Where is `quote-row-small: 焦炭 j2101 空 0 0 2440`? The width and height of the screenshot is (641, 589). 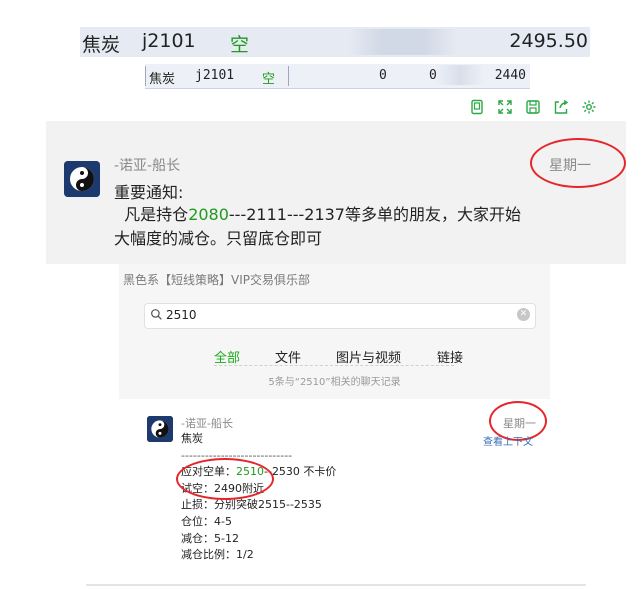 quote-row-small: 焦炭 j2101 空 0 0 2440 is located at coordinates (337, 76).